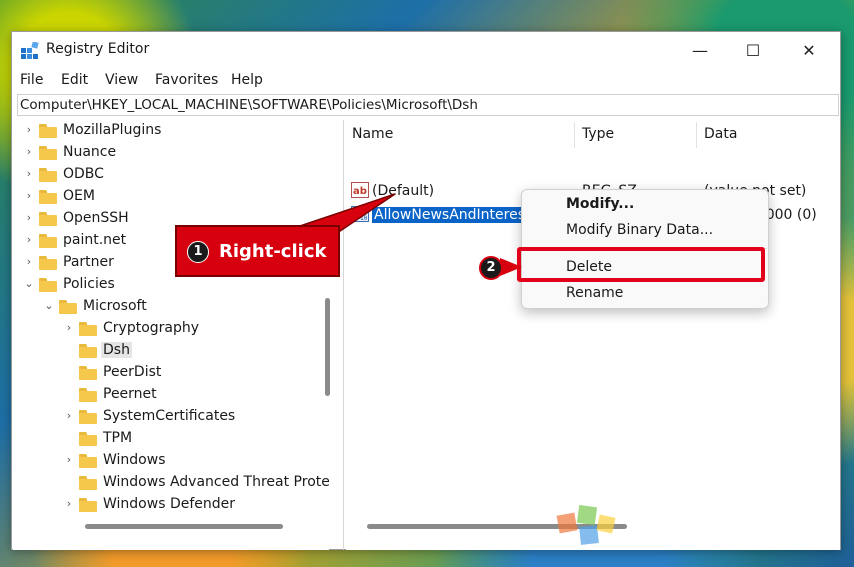 The image size is (854, 567). I want to click on tree-item-label: Windows, so click(134, 460).